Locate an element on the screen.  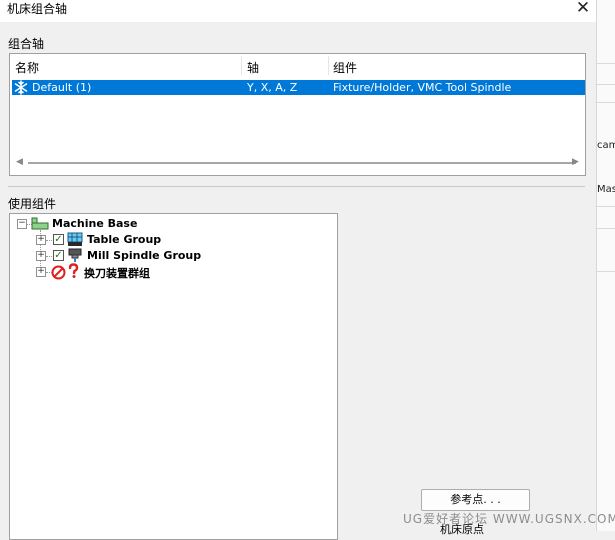
section-divider is located at coordinates (296, 186).